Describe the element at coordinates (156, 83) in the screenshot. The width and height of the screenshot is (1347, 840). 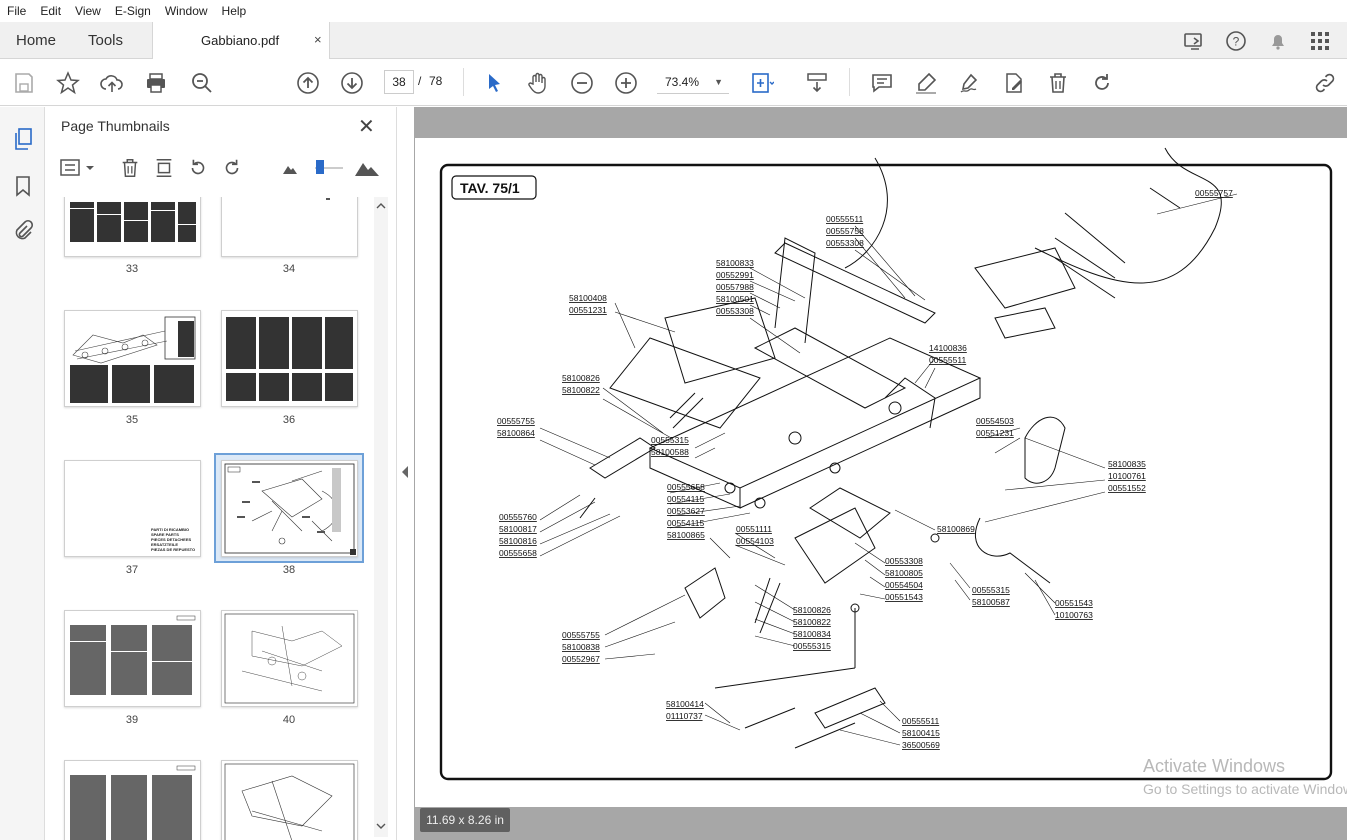
I see `print-icon` at that location.